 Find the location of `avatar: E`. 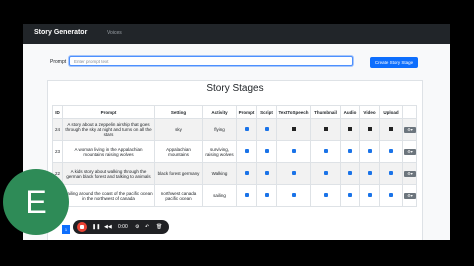

avatar: E is located at coordinates (36, 202).